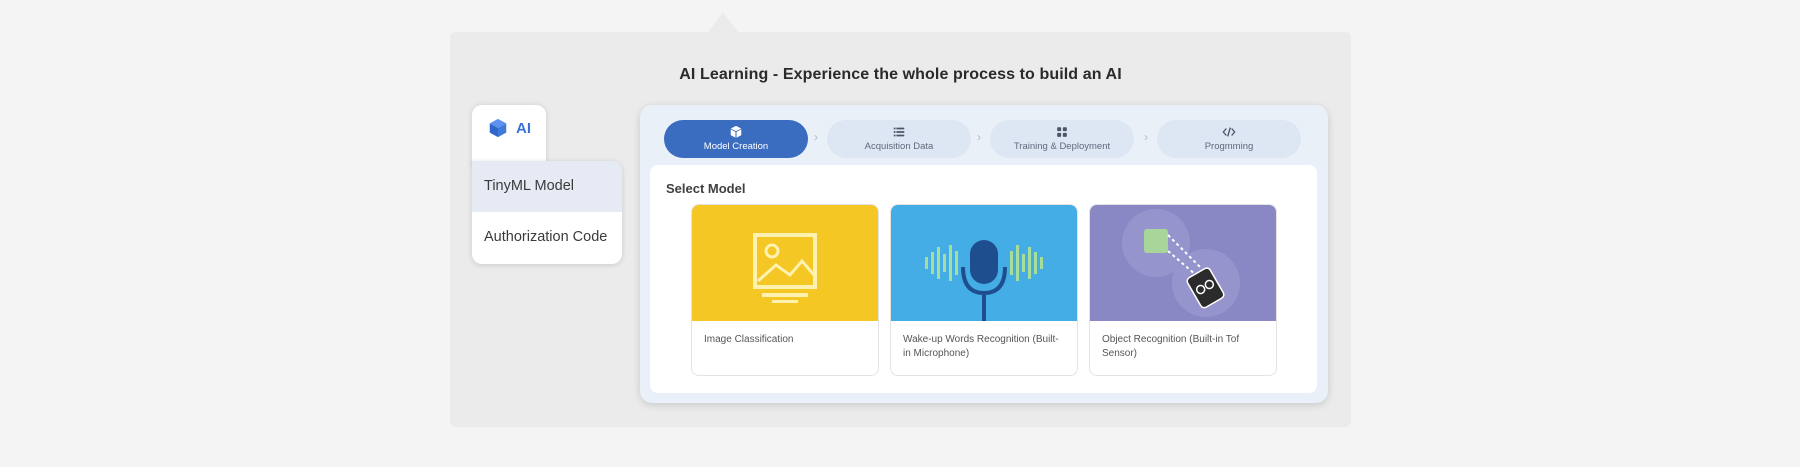 Image resolution: width=1800 pixels, height=467 pixels. What do you see at coordinates (736, 131) in the screenshot?
I see `cube-icon` at bounding box center [736, 131].